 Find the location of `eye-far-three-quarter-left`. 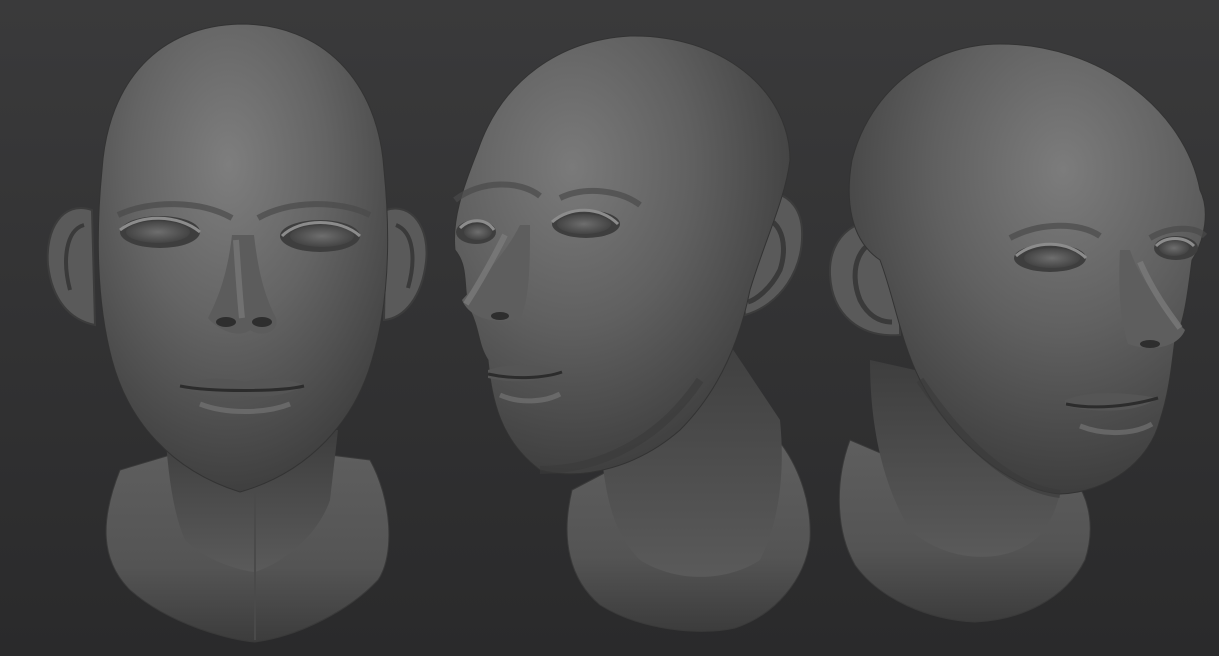

eye-far-three-quarter-left is located at coordinates (476, 231).